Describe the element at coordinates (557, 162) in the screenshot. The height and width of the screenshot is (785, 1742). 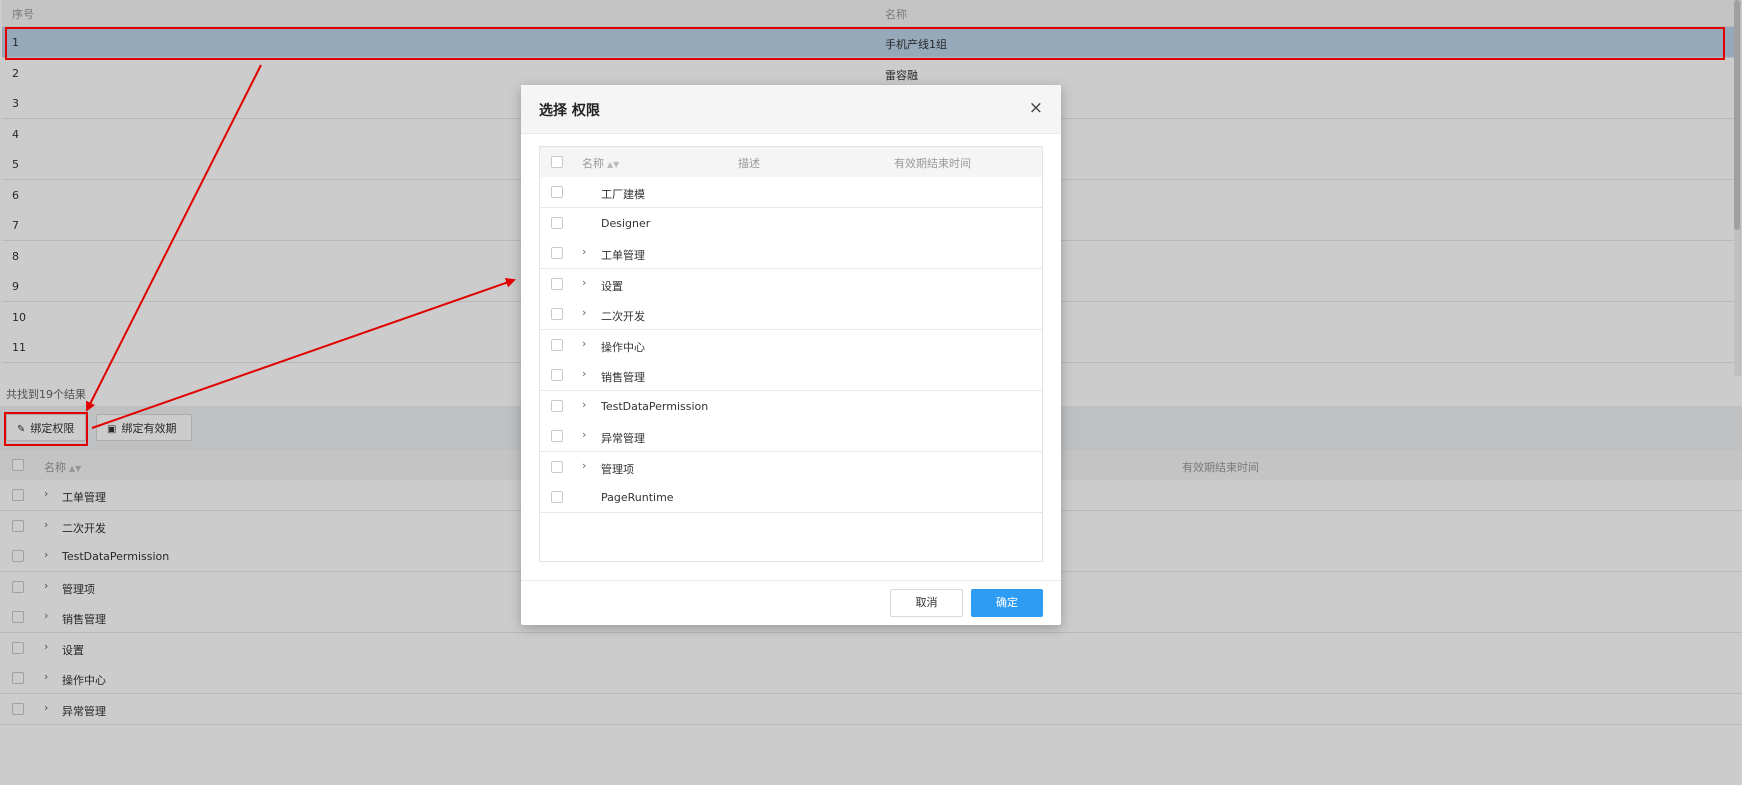
I see `select-all-checkbox` at that location.